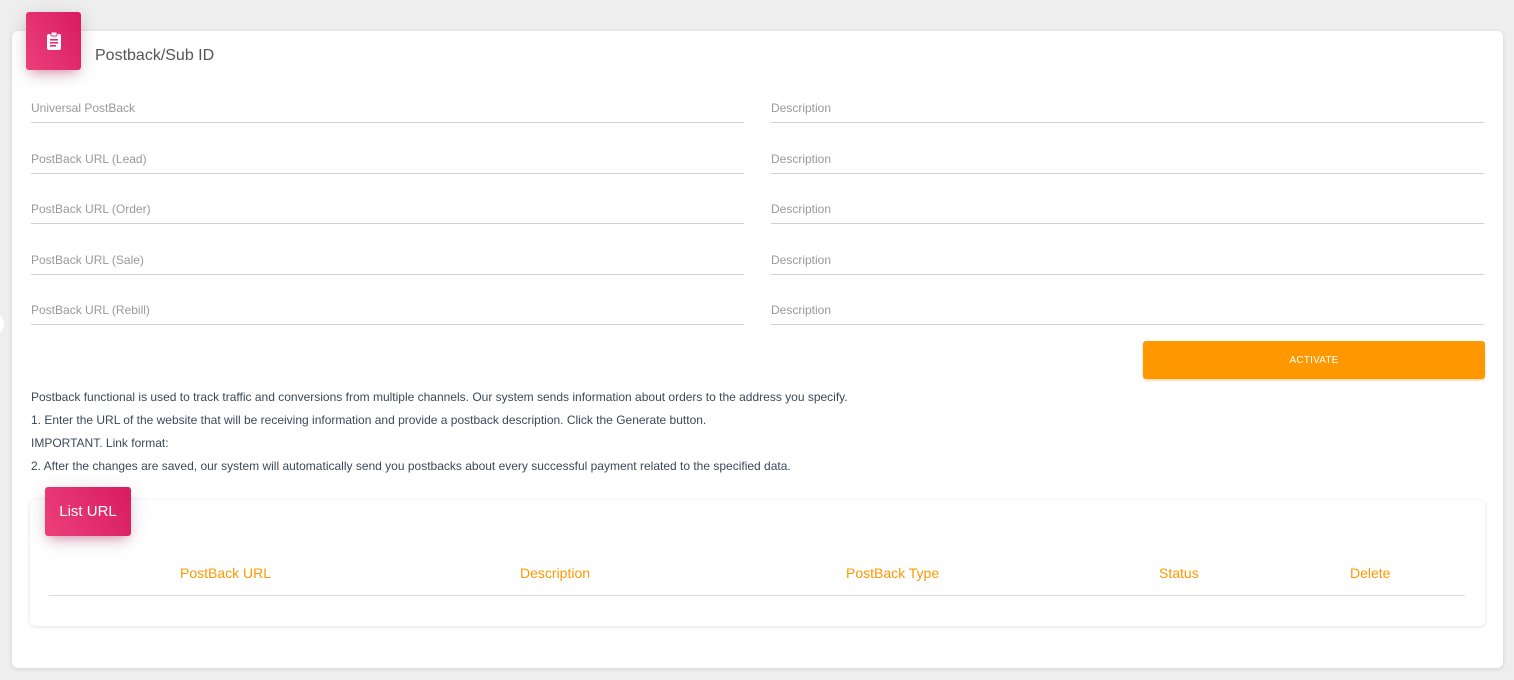 The height and width of the screenshot is (680, 1514). I want to click on page-title: Postback/Sub ID, so click(155, 55).